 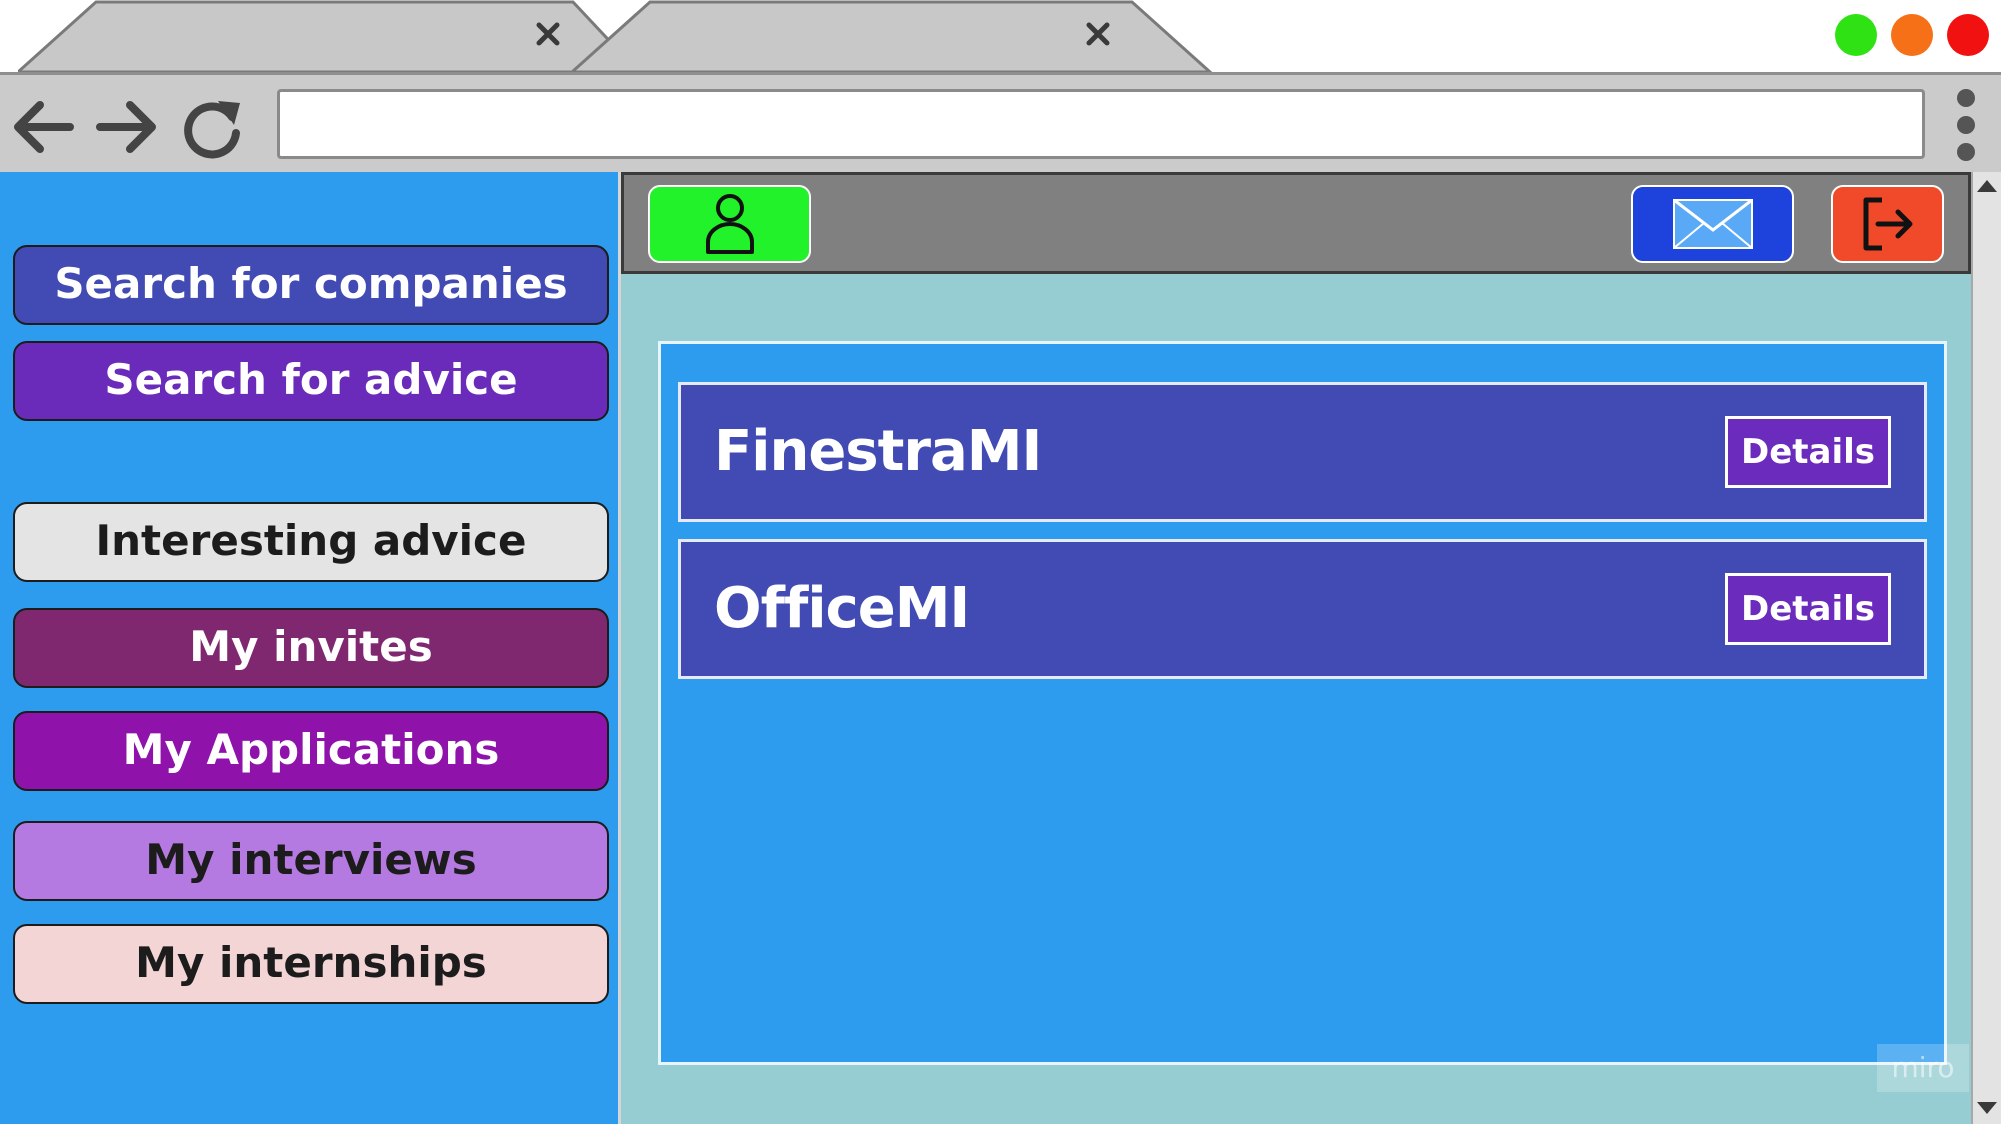 I want to click on my-invites-button: My invites, so click(x=311, y=648).